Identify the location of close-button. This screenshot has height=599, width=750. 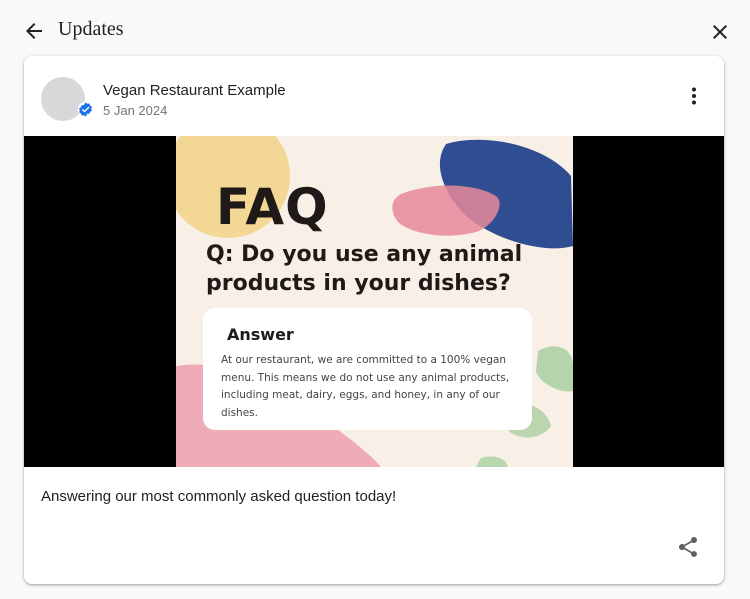
(720, 32).